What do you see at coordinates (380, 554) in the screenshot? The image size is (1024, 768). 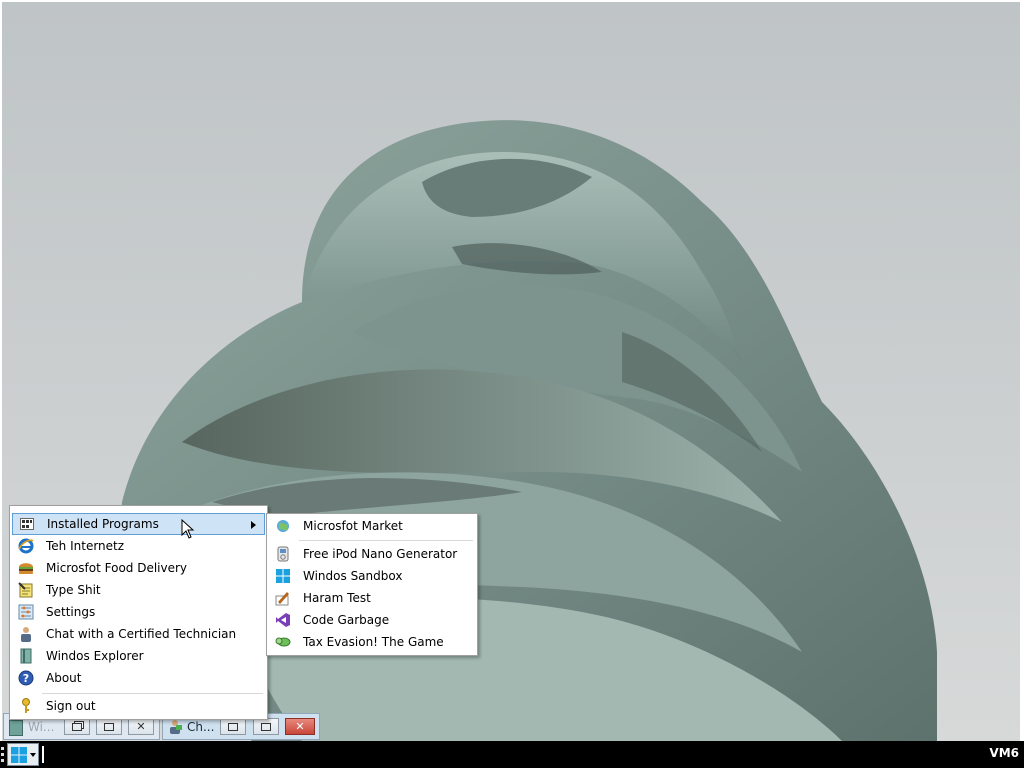 I see `submenu-item-label: Free iPod Nano Generator` at bounding box center [380, 554].